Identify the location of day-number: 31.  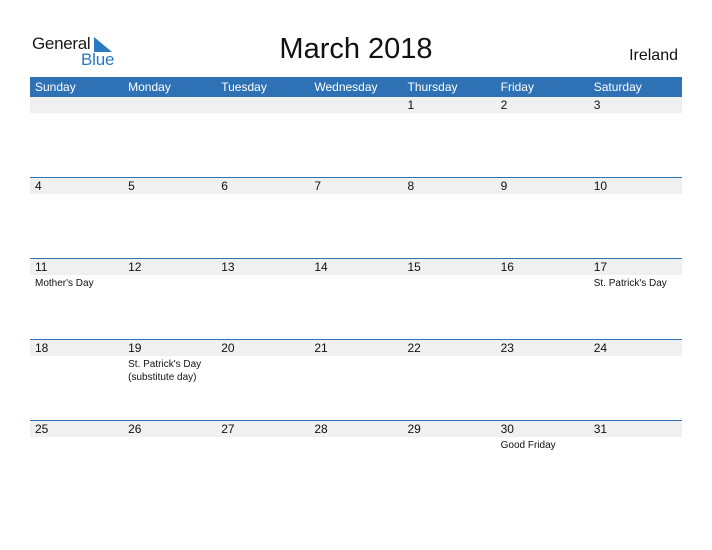
(600, 429).